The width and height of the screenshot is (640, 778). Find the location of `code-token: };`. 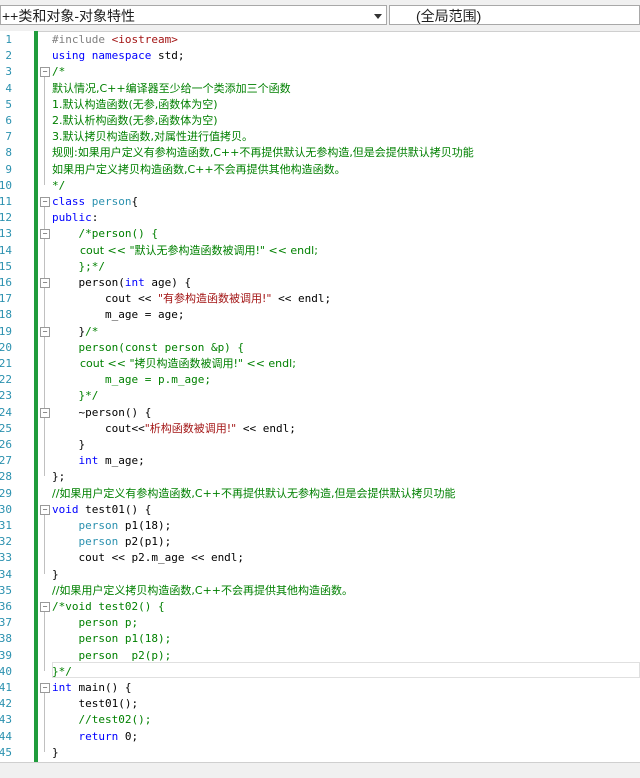

code-token: }; is located at coordinates (59, 477).